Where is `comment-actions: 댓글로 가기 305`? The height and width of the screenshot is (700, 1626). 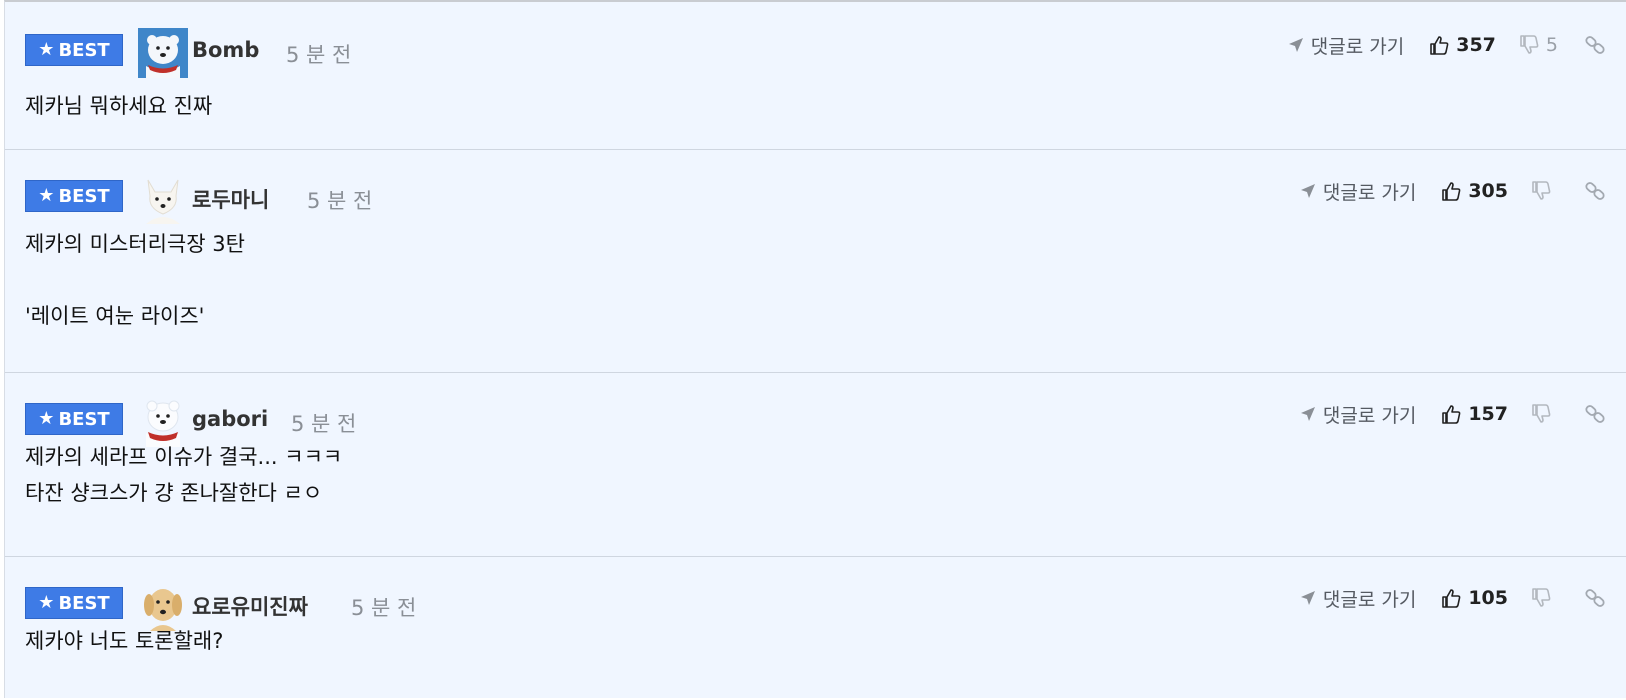 comment-actions: 댓글로 가기 305 is located at coordinates (1452, 191).